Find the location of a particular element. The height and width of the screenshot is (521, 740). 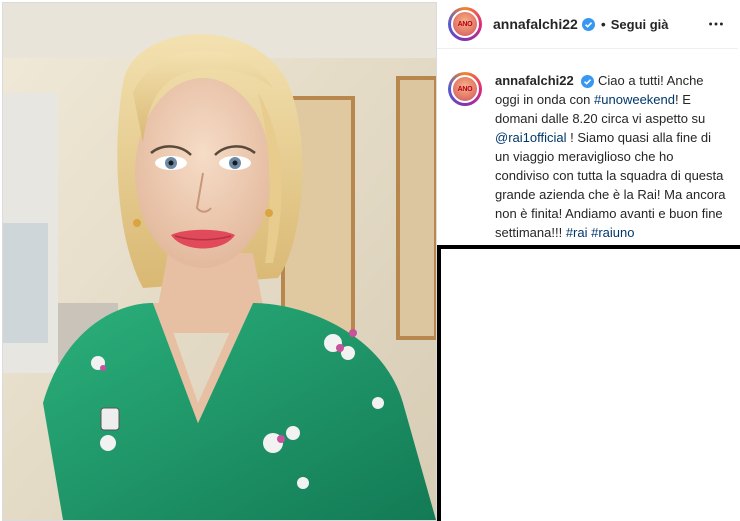

post-header: ANO annafalchi22 • Segui già is located at coordinates (587, 24).